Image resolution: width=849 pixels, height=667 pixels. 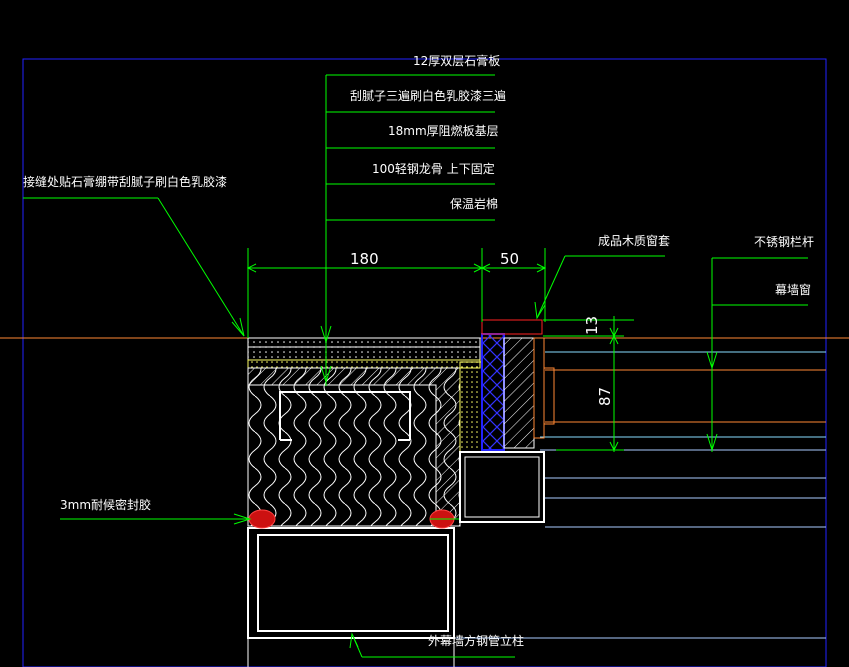 I want to click on label-railing: 不锈钢栏杆, so click(x=784, y=241).